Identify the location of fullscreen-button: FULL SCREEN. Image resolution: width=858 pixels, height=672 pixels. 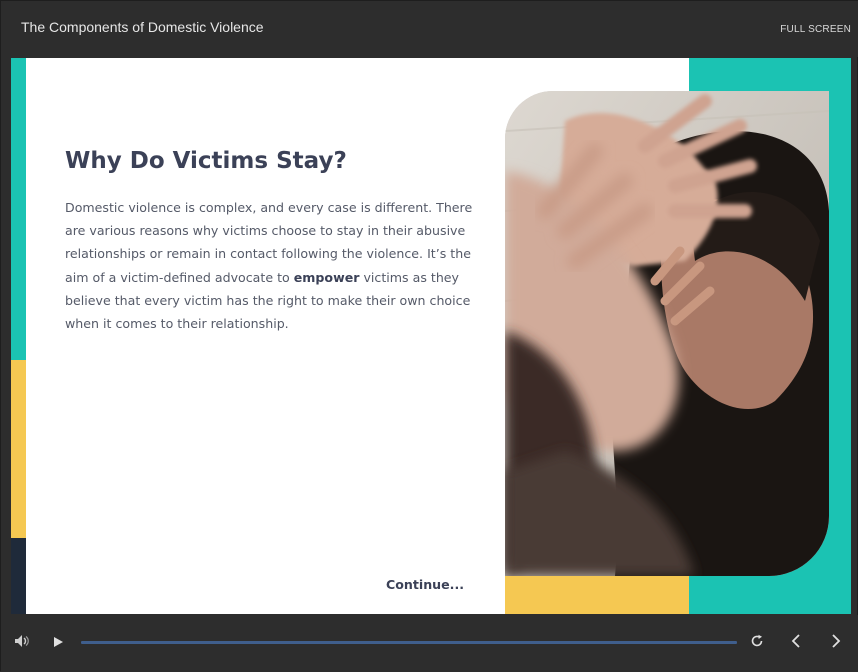
(815, 29).